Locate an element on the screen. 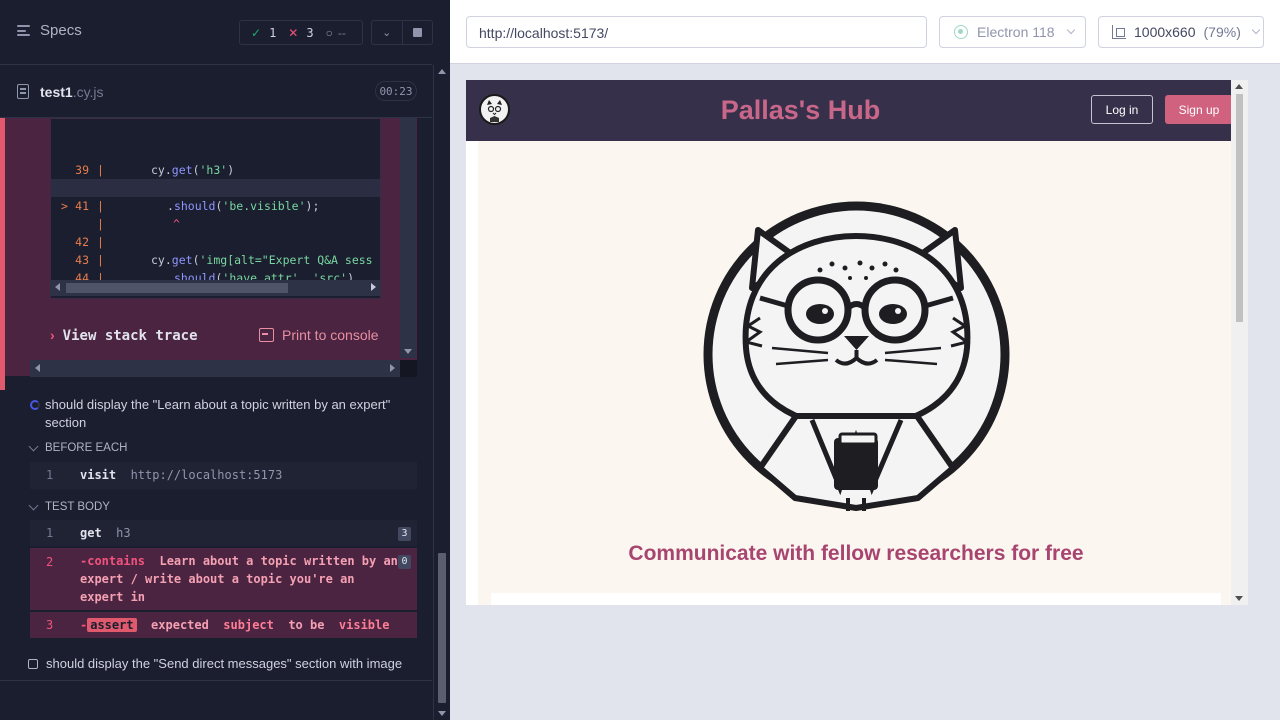 This screenshot has width=1280, height=720. run-controls: ⌄ is located at coordinates (402, 32).